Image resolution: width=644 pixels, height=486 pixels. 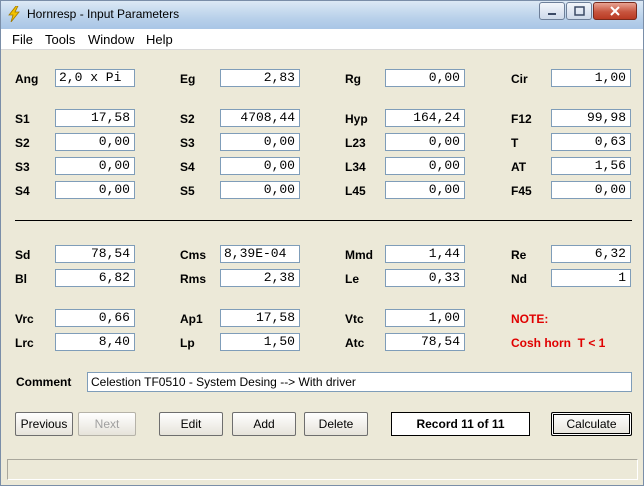 I want to click on label-mmd: Mmd, so click(x=359, y=255).